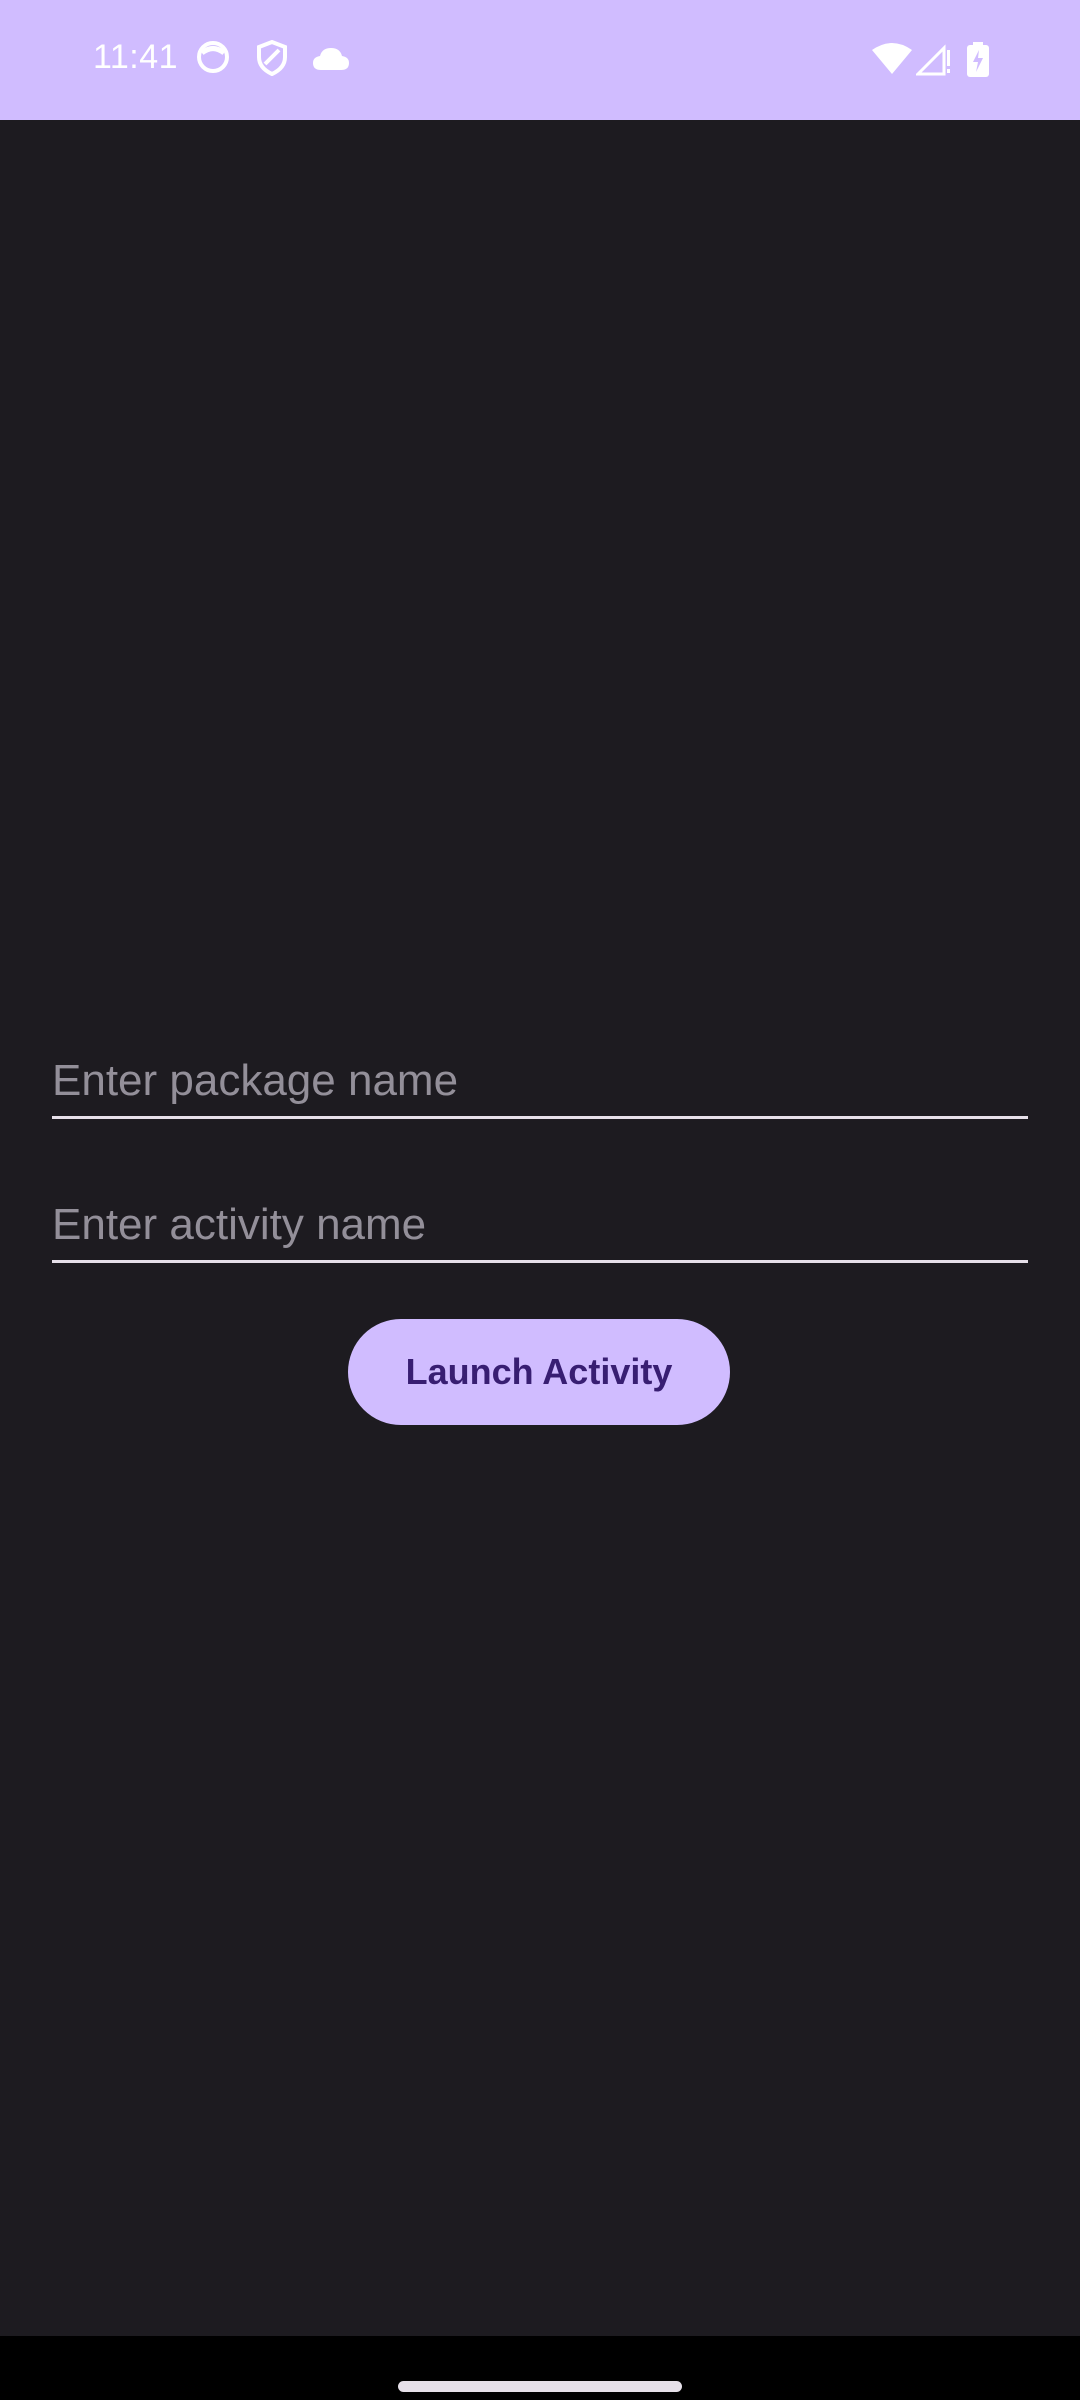  I want to click on package-name-input, so click(540, 1075).